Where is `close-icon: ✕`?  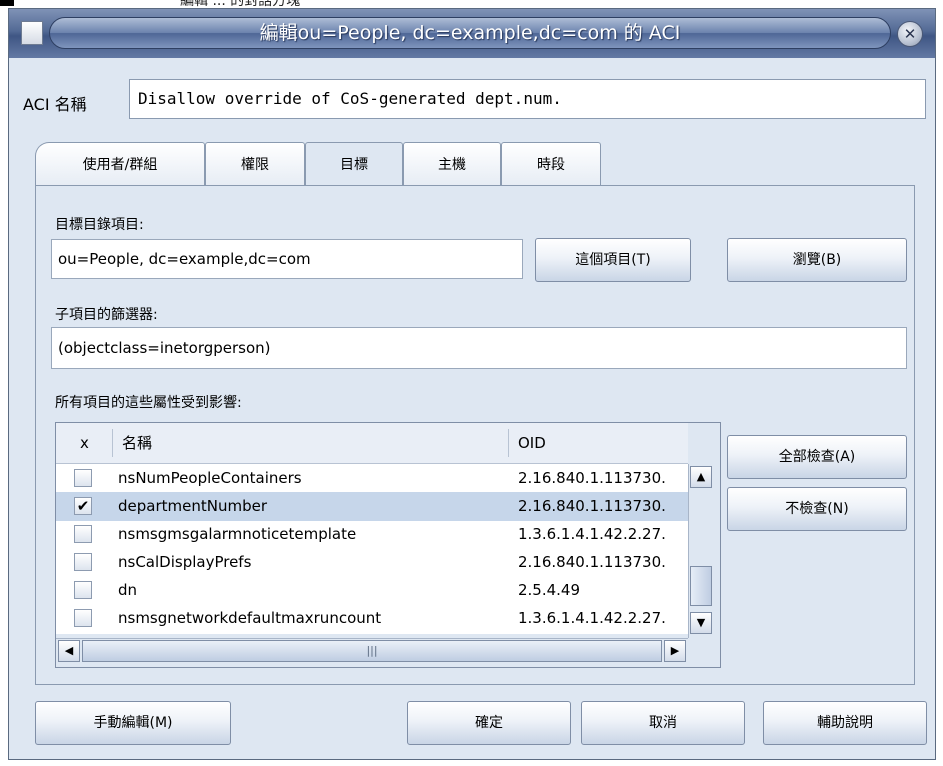
close-icon: ✕ is located at coordinates (910, 34).